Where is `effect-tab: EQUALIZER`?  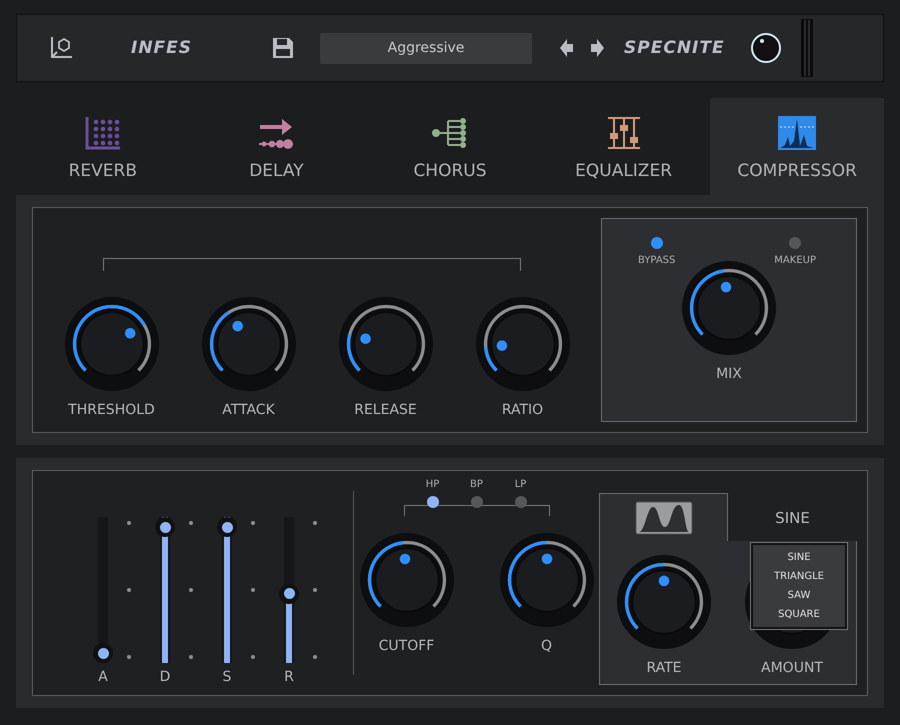
effect-tab: EQUALIZER is located at coordinates (623, 146).